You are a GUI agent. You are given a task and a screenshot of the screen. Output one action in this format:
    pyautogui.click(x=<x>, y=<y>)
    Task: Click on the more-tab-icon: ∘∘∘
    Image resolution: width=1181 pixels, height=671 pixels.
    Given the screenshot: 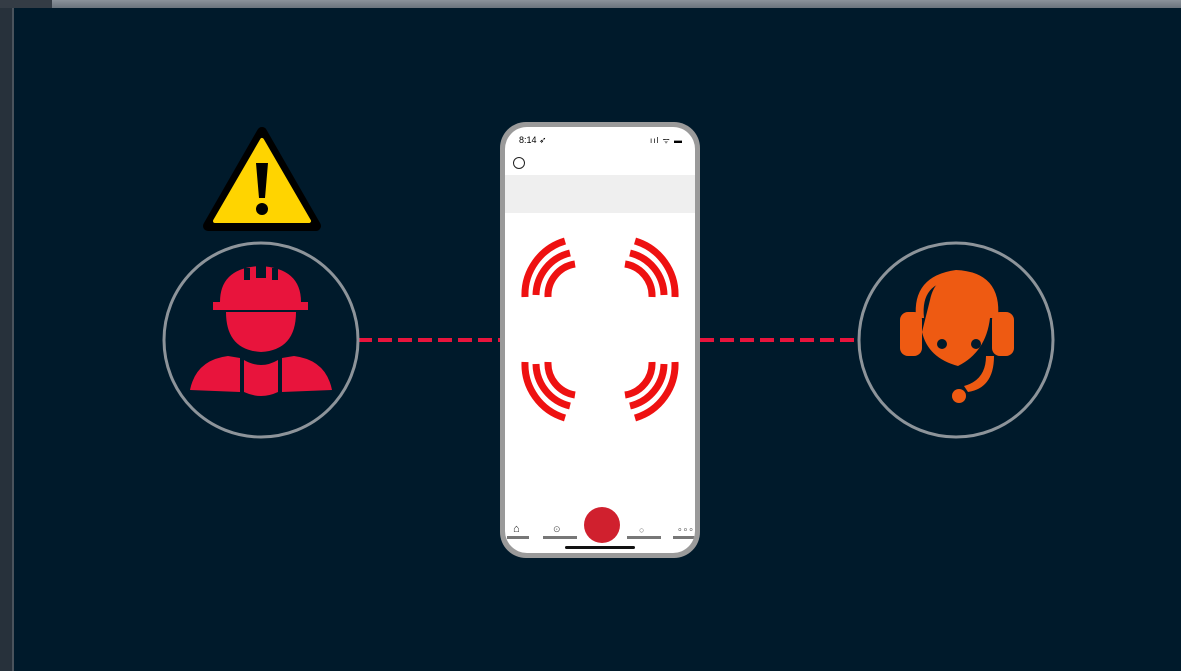 What is the action you would take?
    pyautogui.click(x=685, y=529)
    